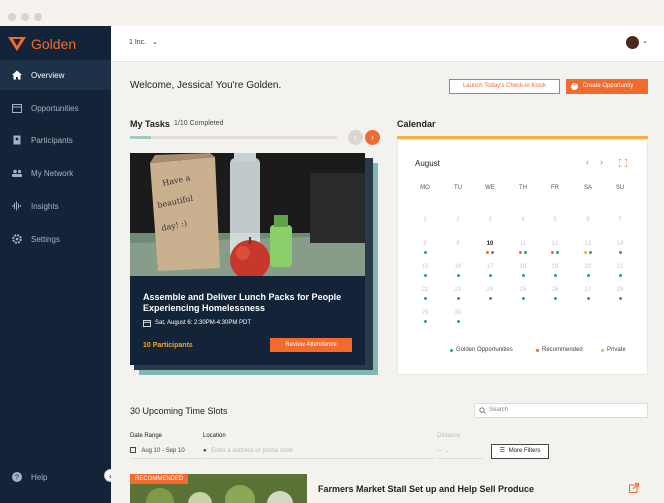 Image resolution: width=664 pixels, height=503 pixels. Describe the element at coordinates (523, 290) in the screenshot. I see `calendar-day: 25` at that location.